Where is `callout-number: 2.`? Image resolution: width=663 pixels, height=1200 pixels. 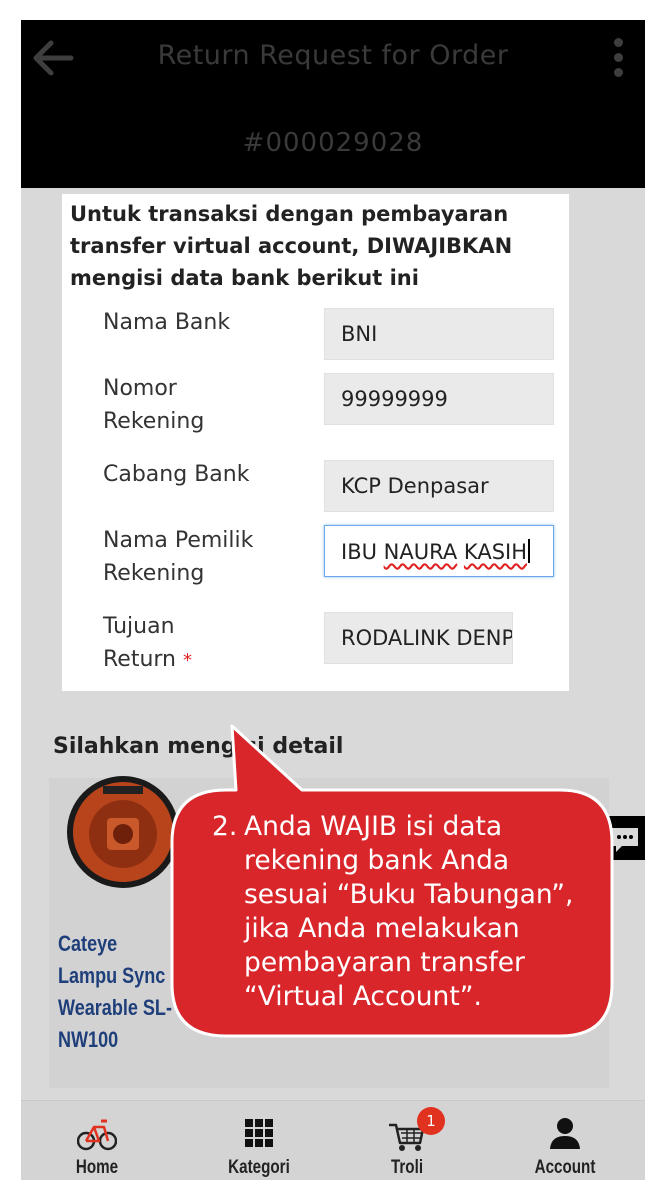
callout-number: 2. is located at coordinates (225, 826).